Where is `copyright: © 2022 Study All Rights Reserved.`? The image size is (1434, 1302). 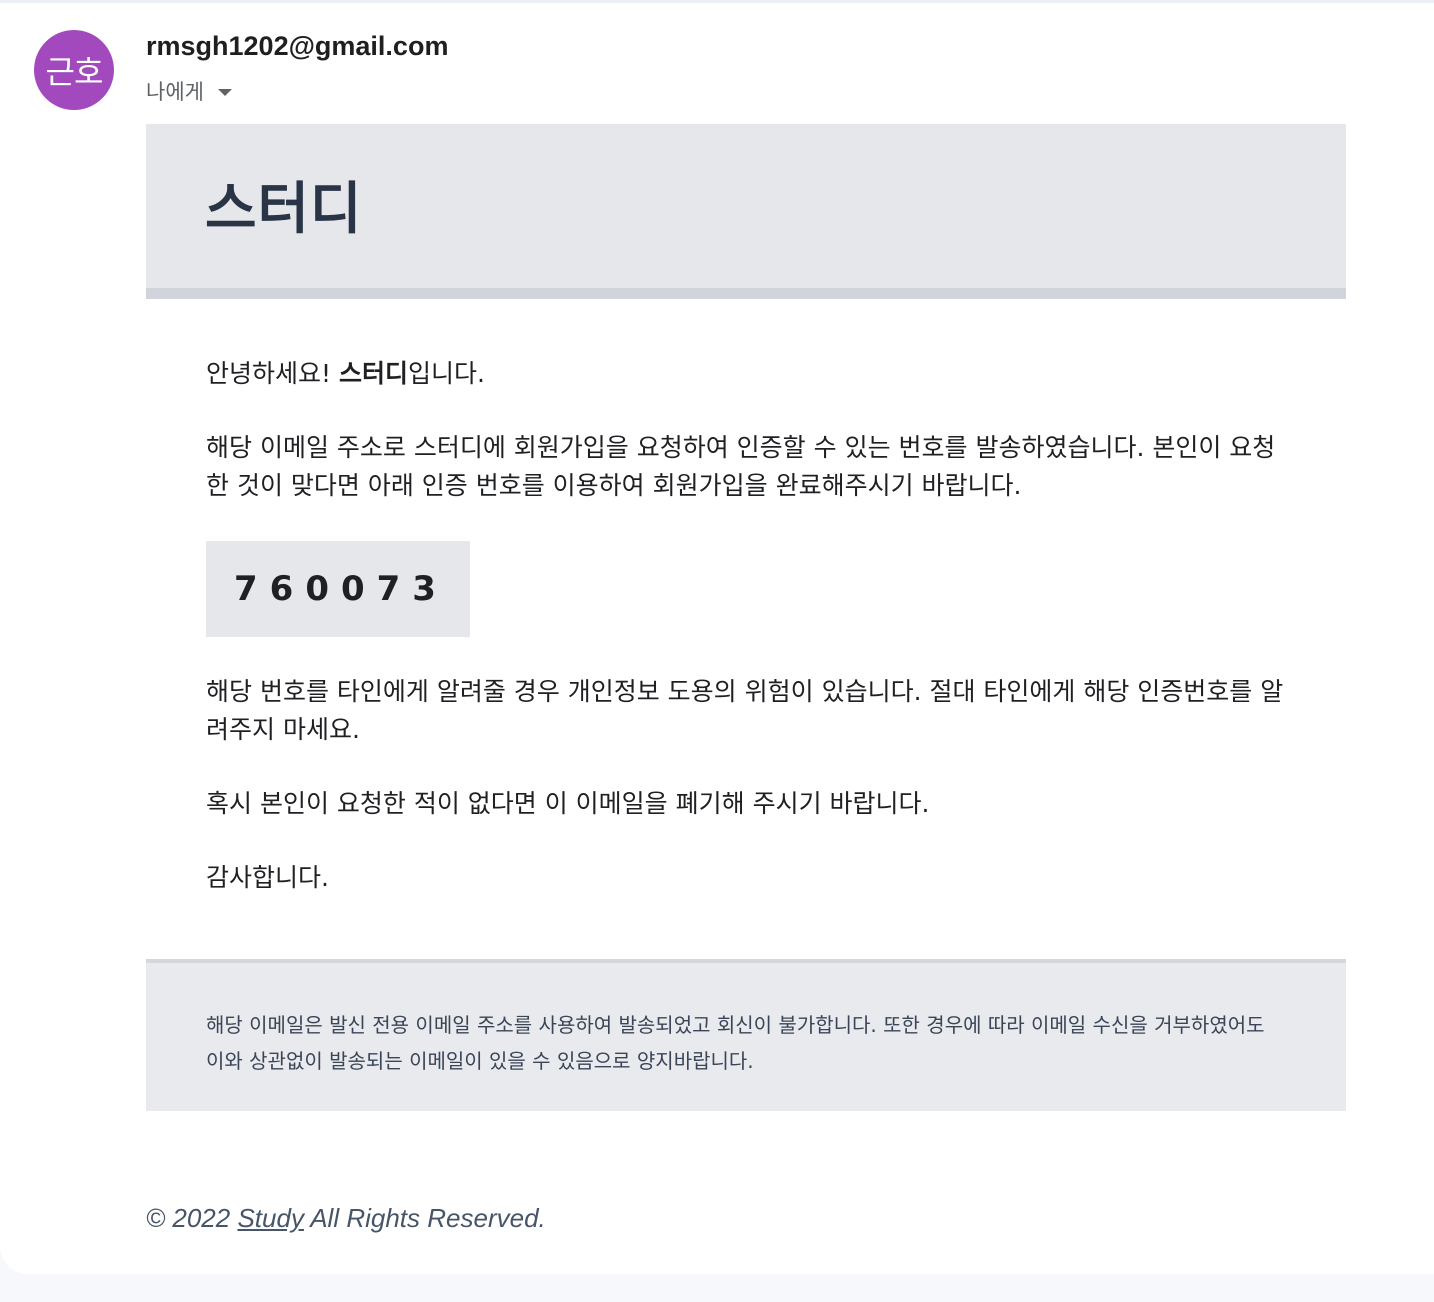
copyright: © 2022 Study All Rights Reserved. is located at coordinates (346, 1218).